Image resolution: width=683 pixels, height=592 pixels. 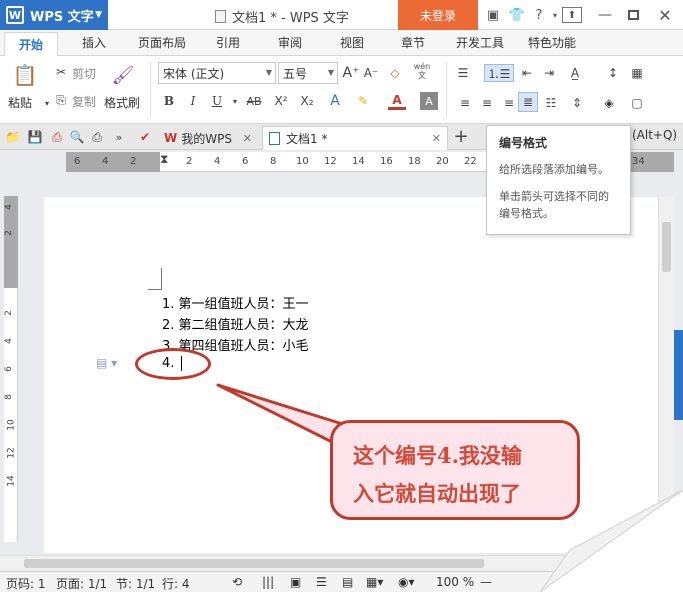 What do you see at coordinates (523, 143) in the screenshot?
I see `tooltip-title: 编号格式` at bounding box center [523, 143].